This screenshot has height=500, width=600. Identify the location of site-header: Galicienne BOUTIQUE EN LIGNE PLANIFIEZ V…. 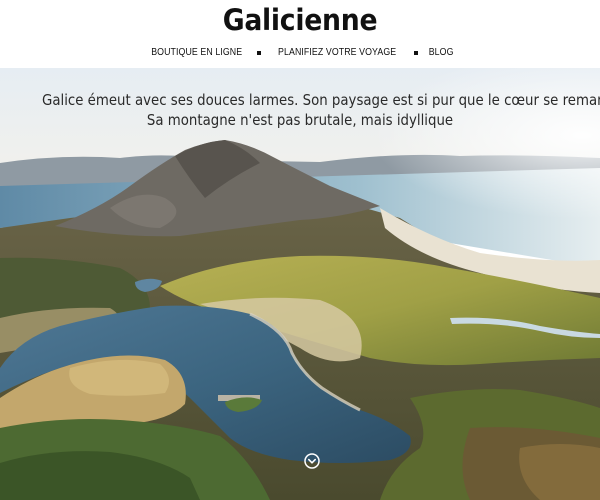
(300, 34).